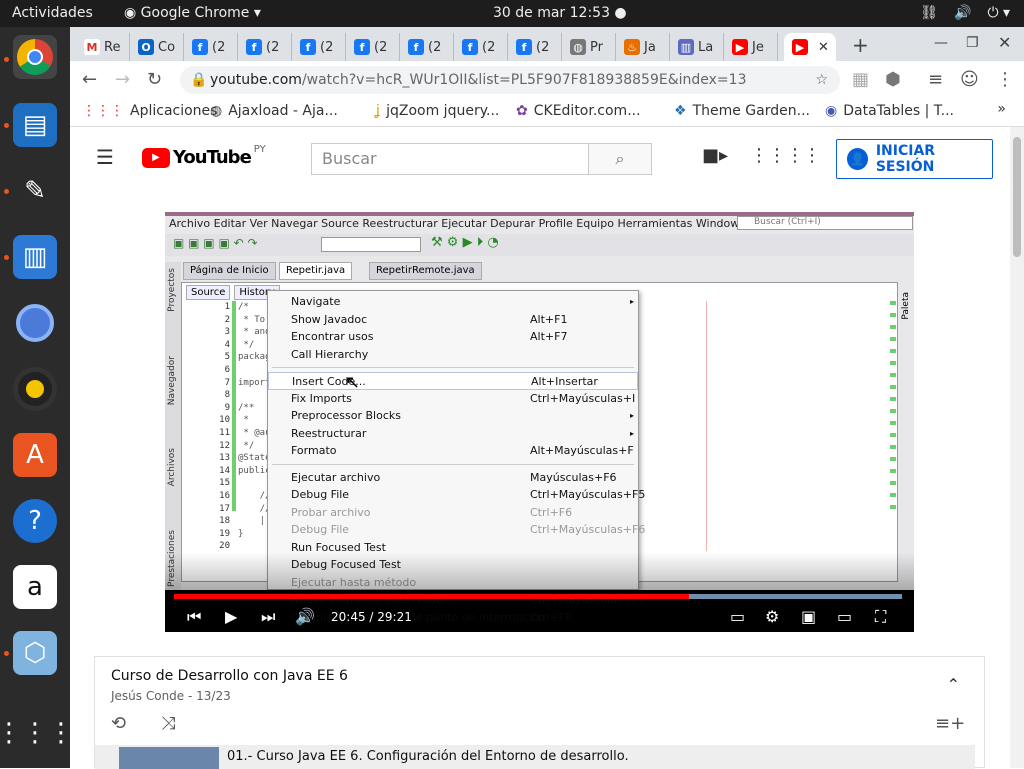 The height and width of the screenshot is (769, 1024). Describe the element at coordinates (941, 43) in the screenshot. I see `minimize-button: —` at that location.